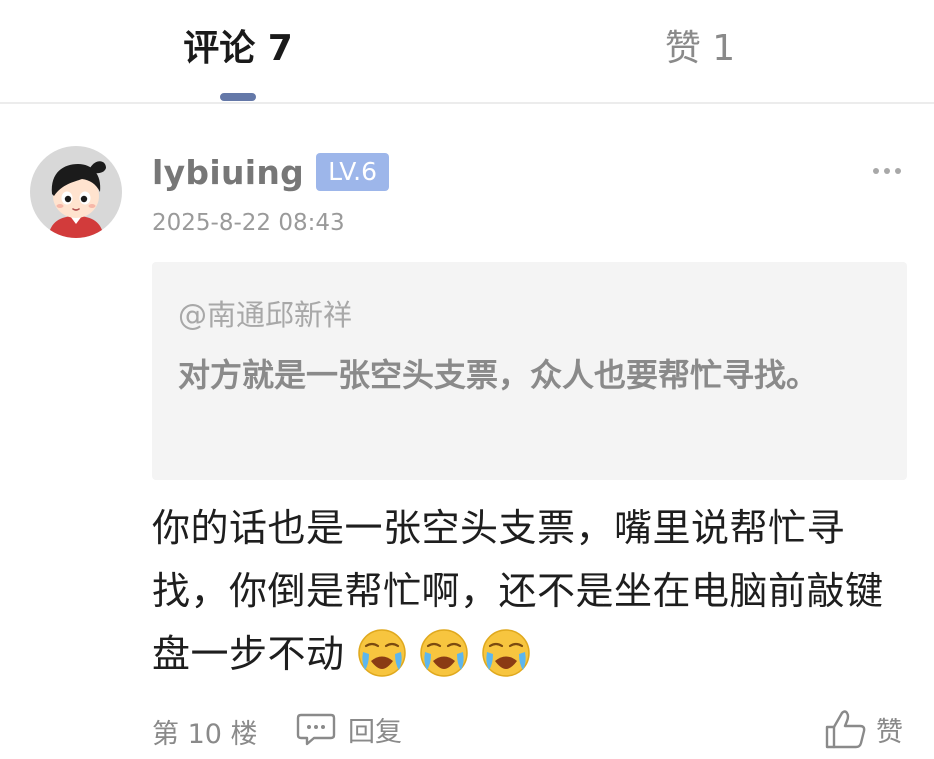  I want to click on comment-bubble-icon, so click(316, 729).